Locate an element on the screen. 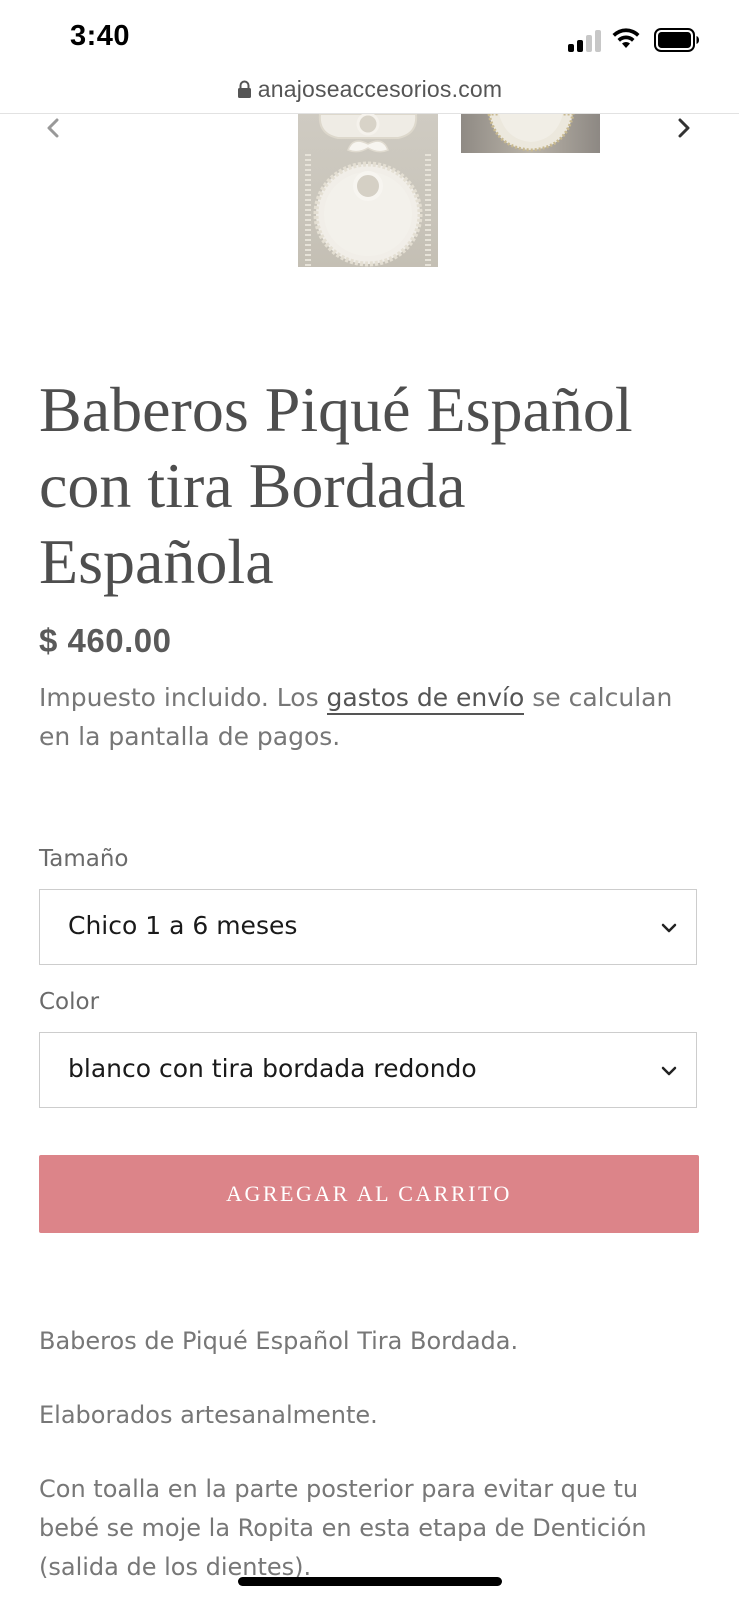  tax-note-prefix: Impuesto incluido. Los is located at coordinates (183, 697).